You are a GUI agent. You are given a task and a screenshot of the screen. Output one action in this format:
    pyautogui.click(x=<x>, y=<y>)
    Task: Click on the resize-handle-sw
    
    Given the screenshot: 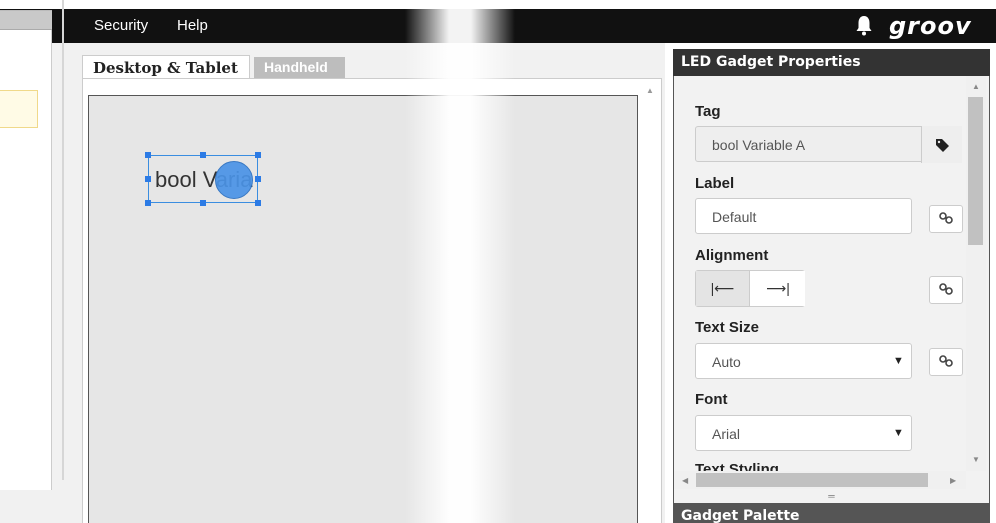 What is the action you would take?
    pyautogui.click(x=148, y=203)
    